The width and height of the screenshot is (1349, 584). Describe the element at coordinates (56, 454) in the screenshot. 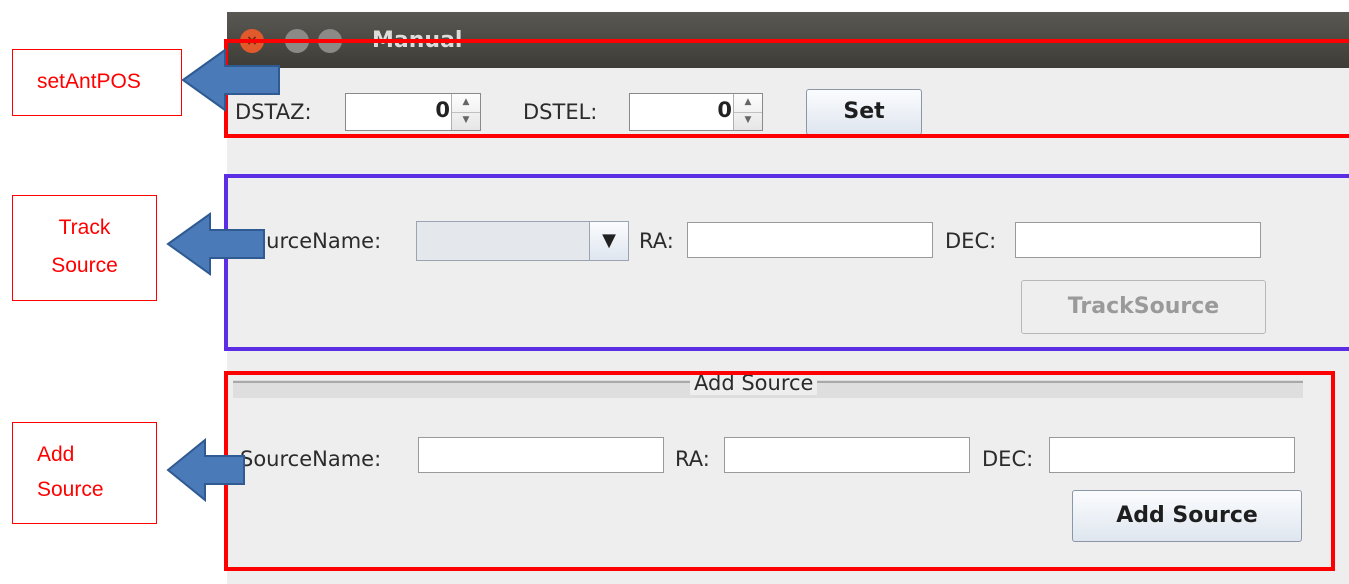

I see `callout-add-line1: Add` at that location.